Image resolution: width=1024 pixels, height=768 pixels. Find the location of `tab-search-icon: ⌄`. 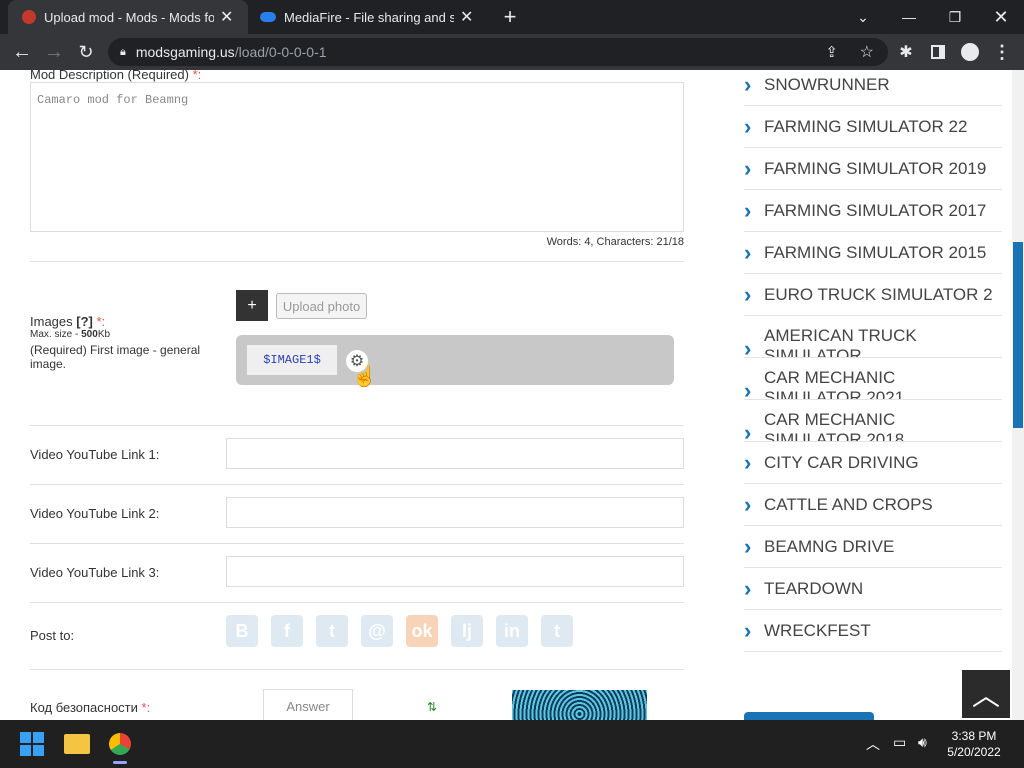

tab-search-icon: ⌄ is located at coordinates (863, 17).